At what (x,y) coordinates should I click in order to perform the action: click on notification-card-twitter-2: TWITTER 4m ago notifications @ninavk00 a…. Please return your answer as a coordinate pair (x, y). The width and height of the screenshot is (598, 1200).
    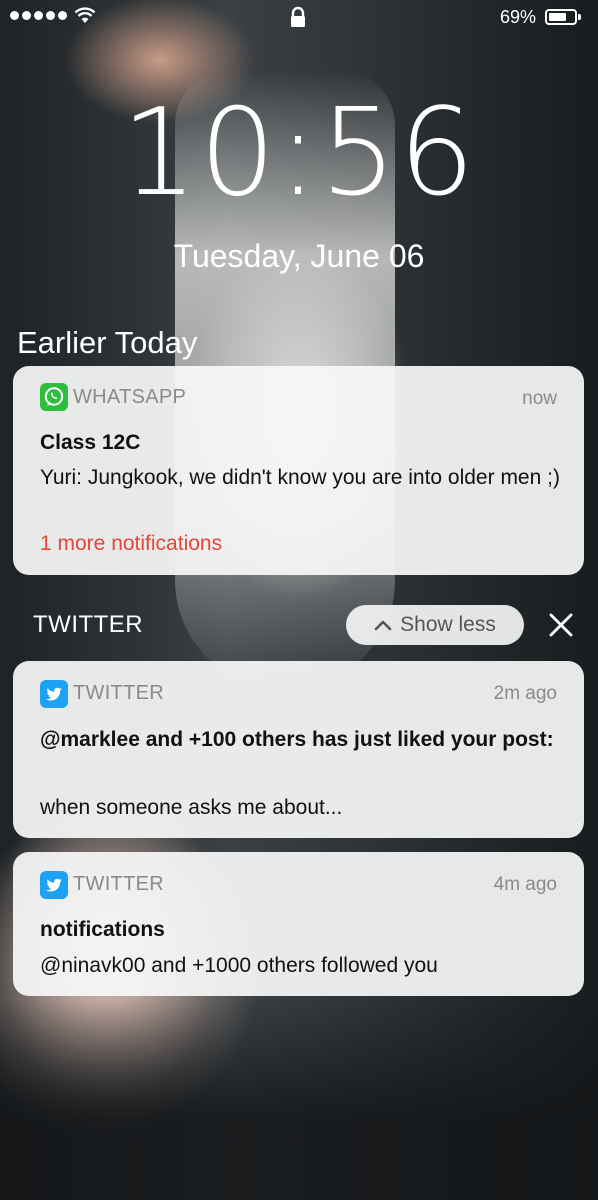
    Looking at the image, I should click on (298, 924).